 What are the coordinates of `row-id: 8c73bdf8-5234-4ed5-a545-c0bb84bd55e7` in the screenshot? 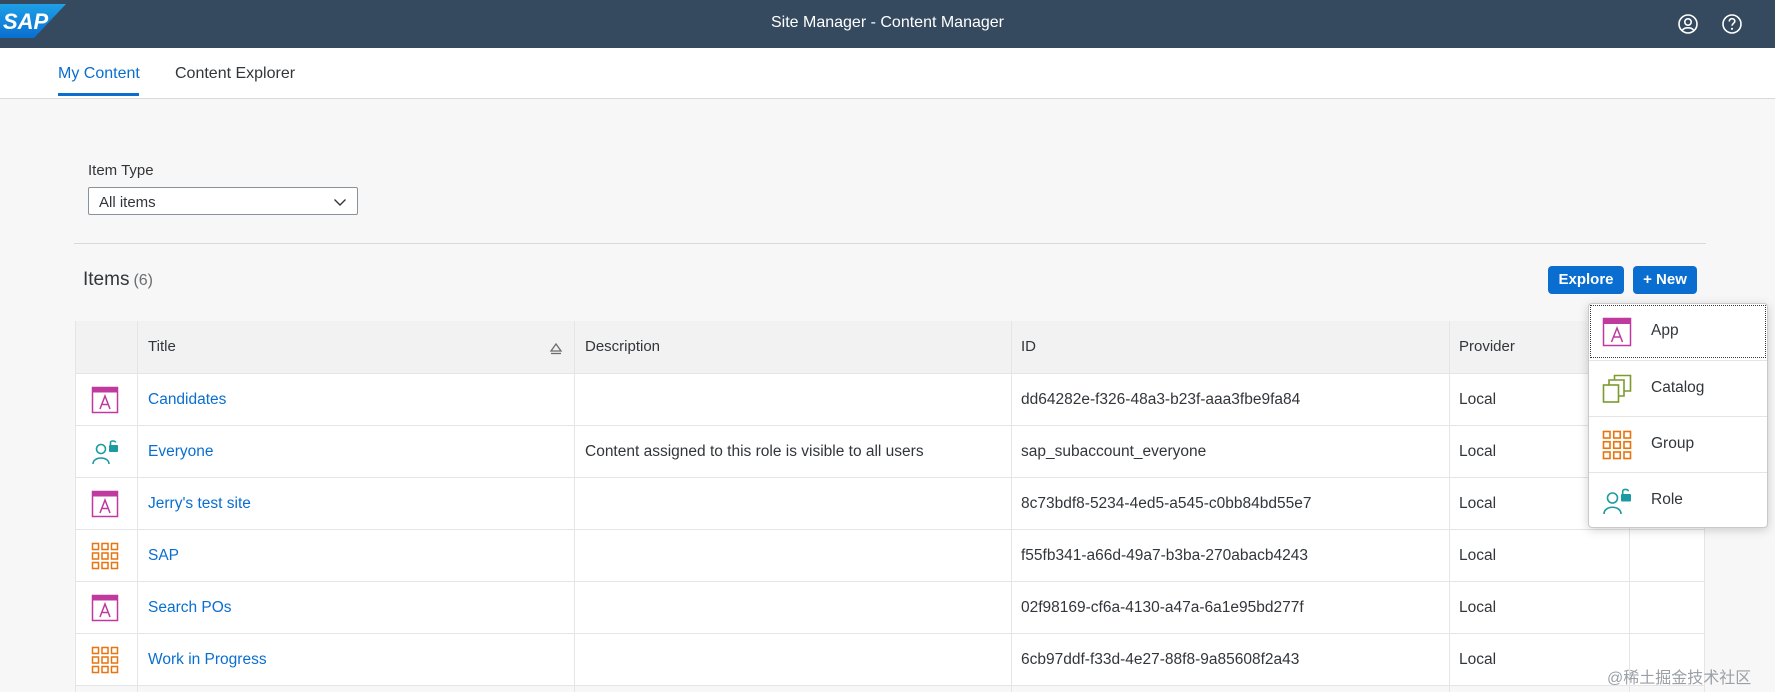 It's located at (1166, 503).